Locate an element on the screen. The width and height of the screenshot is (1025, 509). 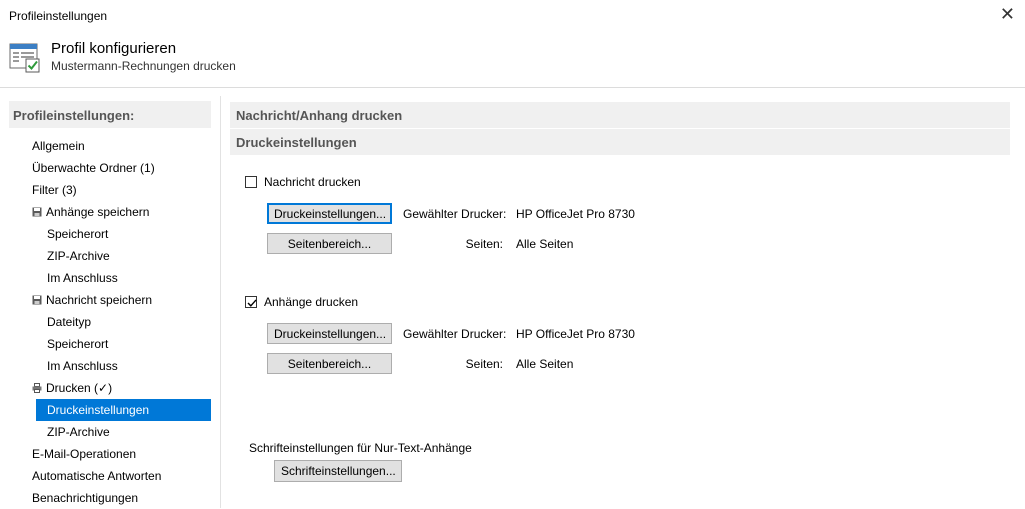
section-title: Nachricht/Anhang drucken is located at coordinates (319, 115).